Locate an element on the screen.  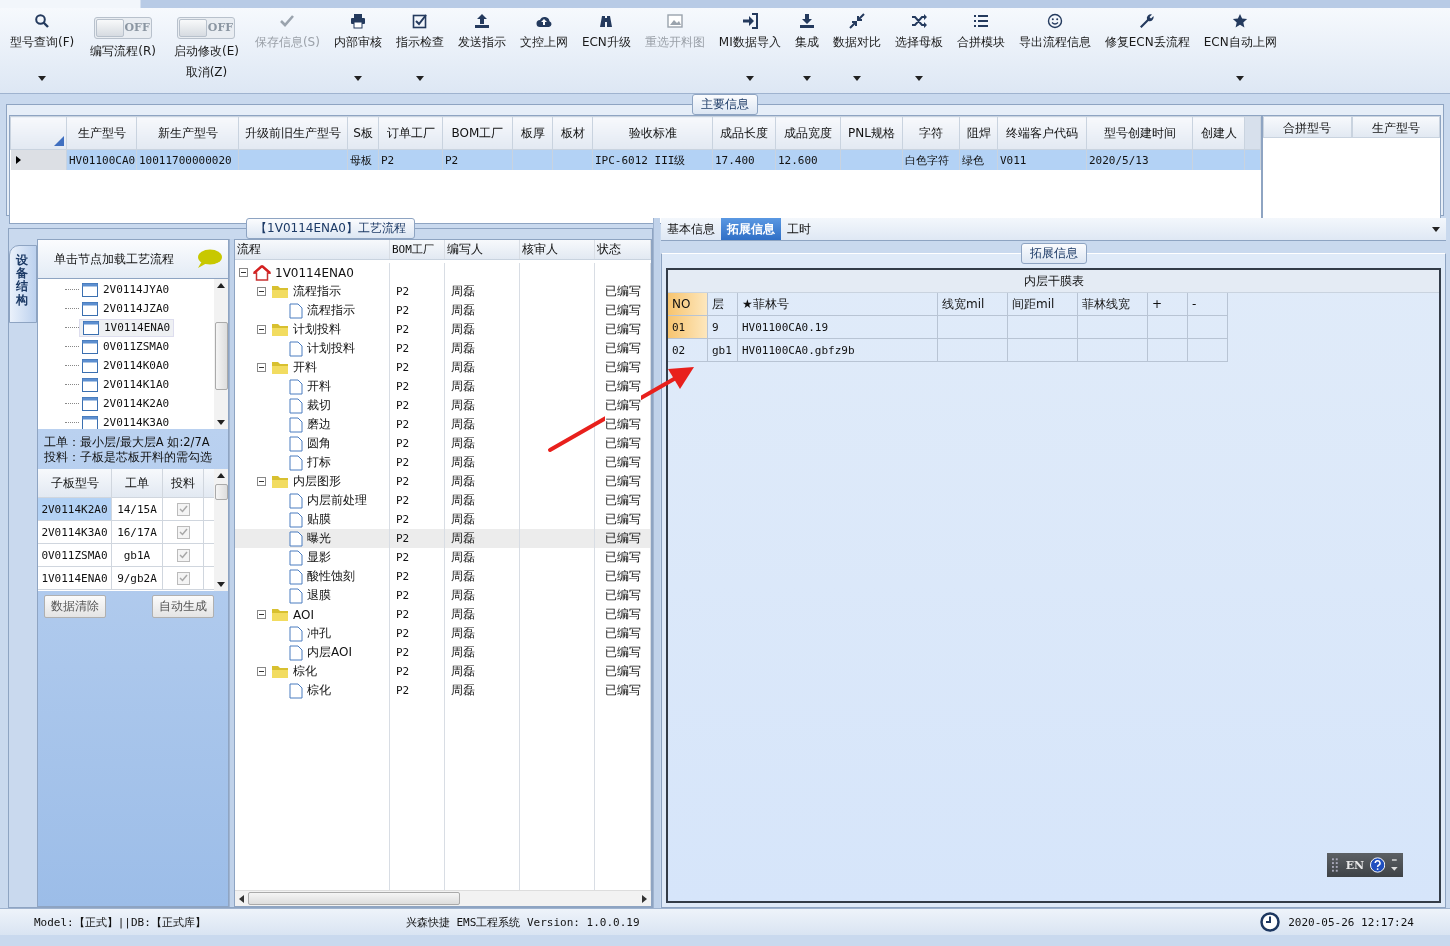
column-header: 成品长度 is located at coordinates (744, 133).